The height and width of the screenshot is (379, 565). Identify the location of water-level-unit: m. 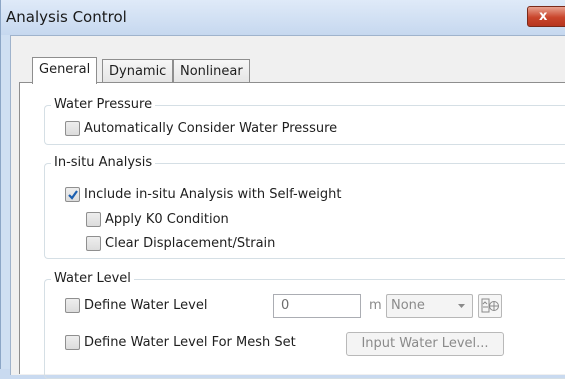
(375, 305).